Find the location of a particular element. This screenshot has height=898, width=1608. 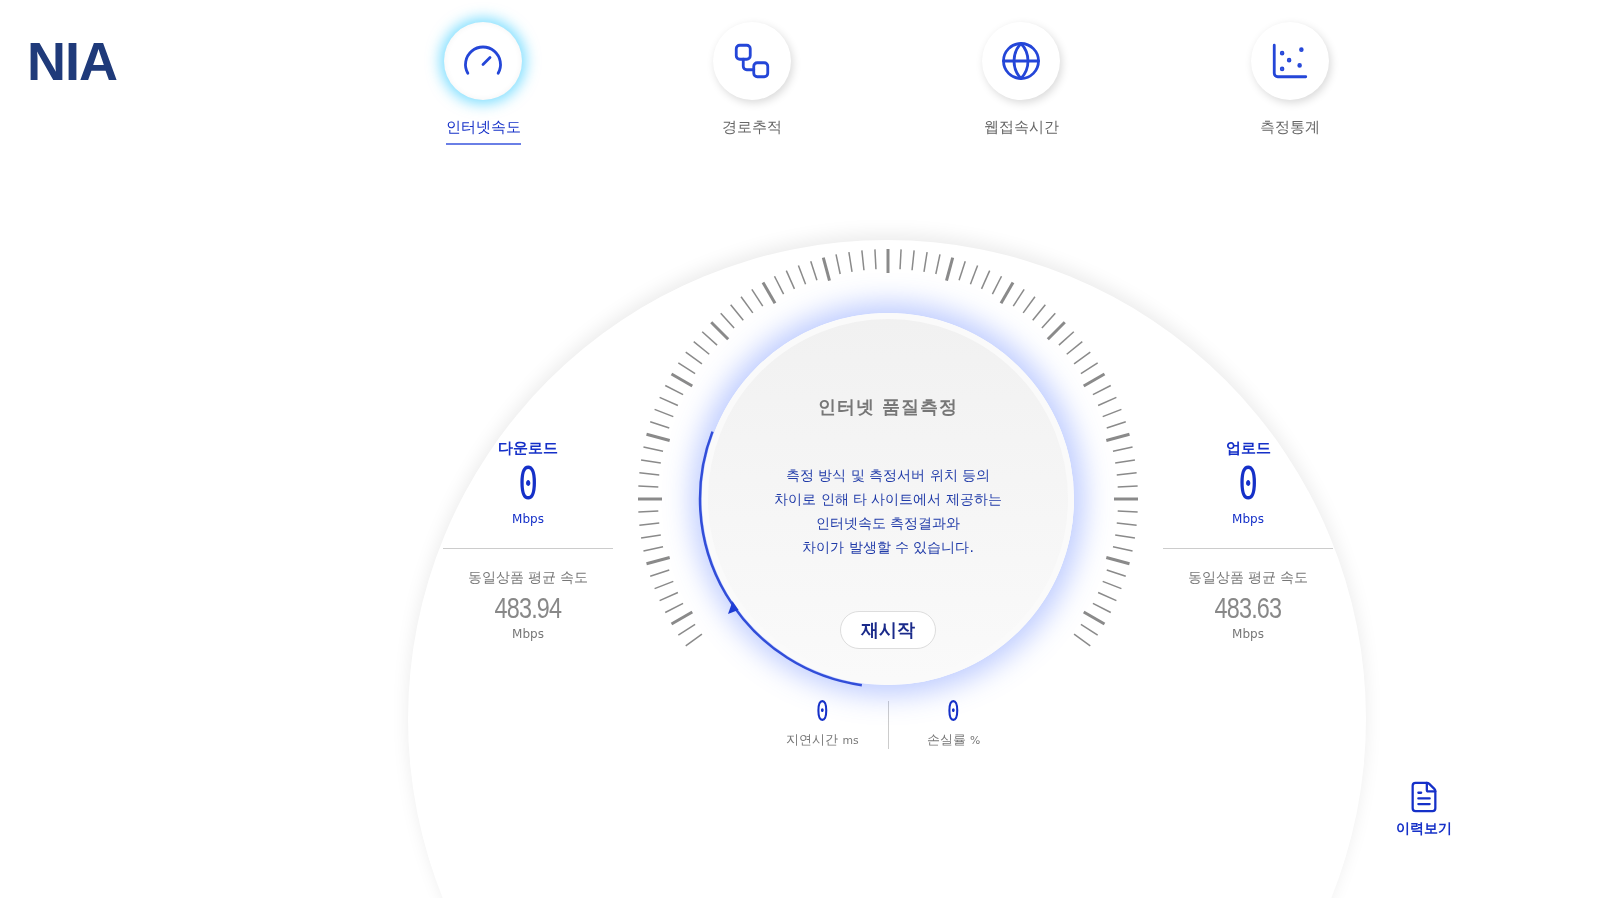

nav-tab: 측정통계 is located at coordinates (1290, 83).